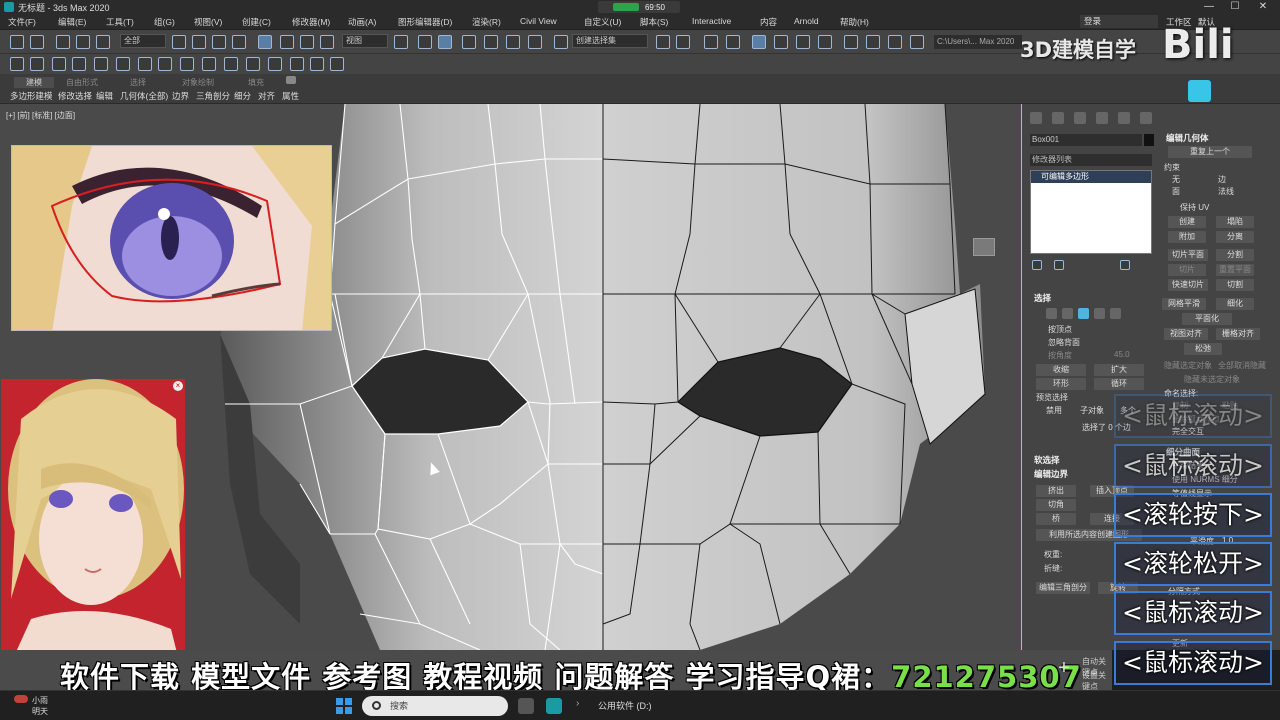  What do you see at coordinates (1064, 342) in the screenshot?
I see `ignore-backfacing-checkbox: 忽略背面` at bounding box center [1064, 342].